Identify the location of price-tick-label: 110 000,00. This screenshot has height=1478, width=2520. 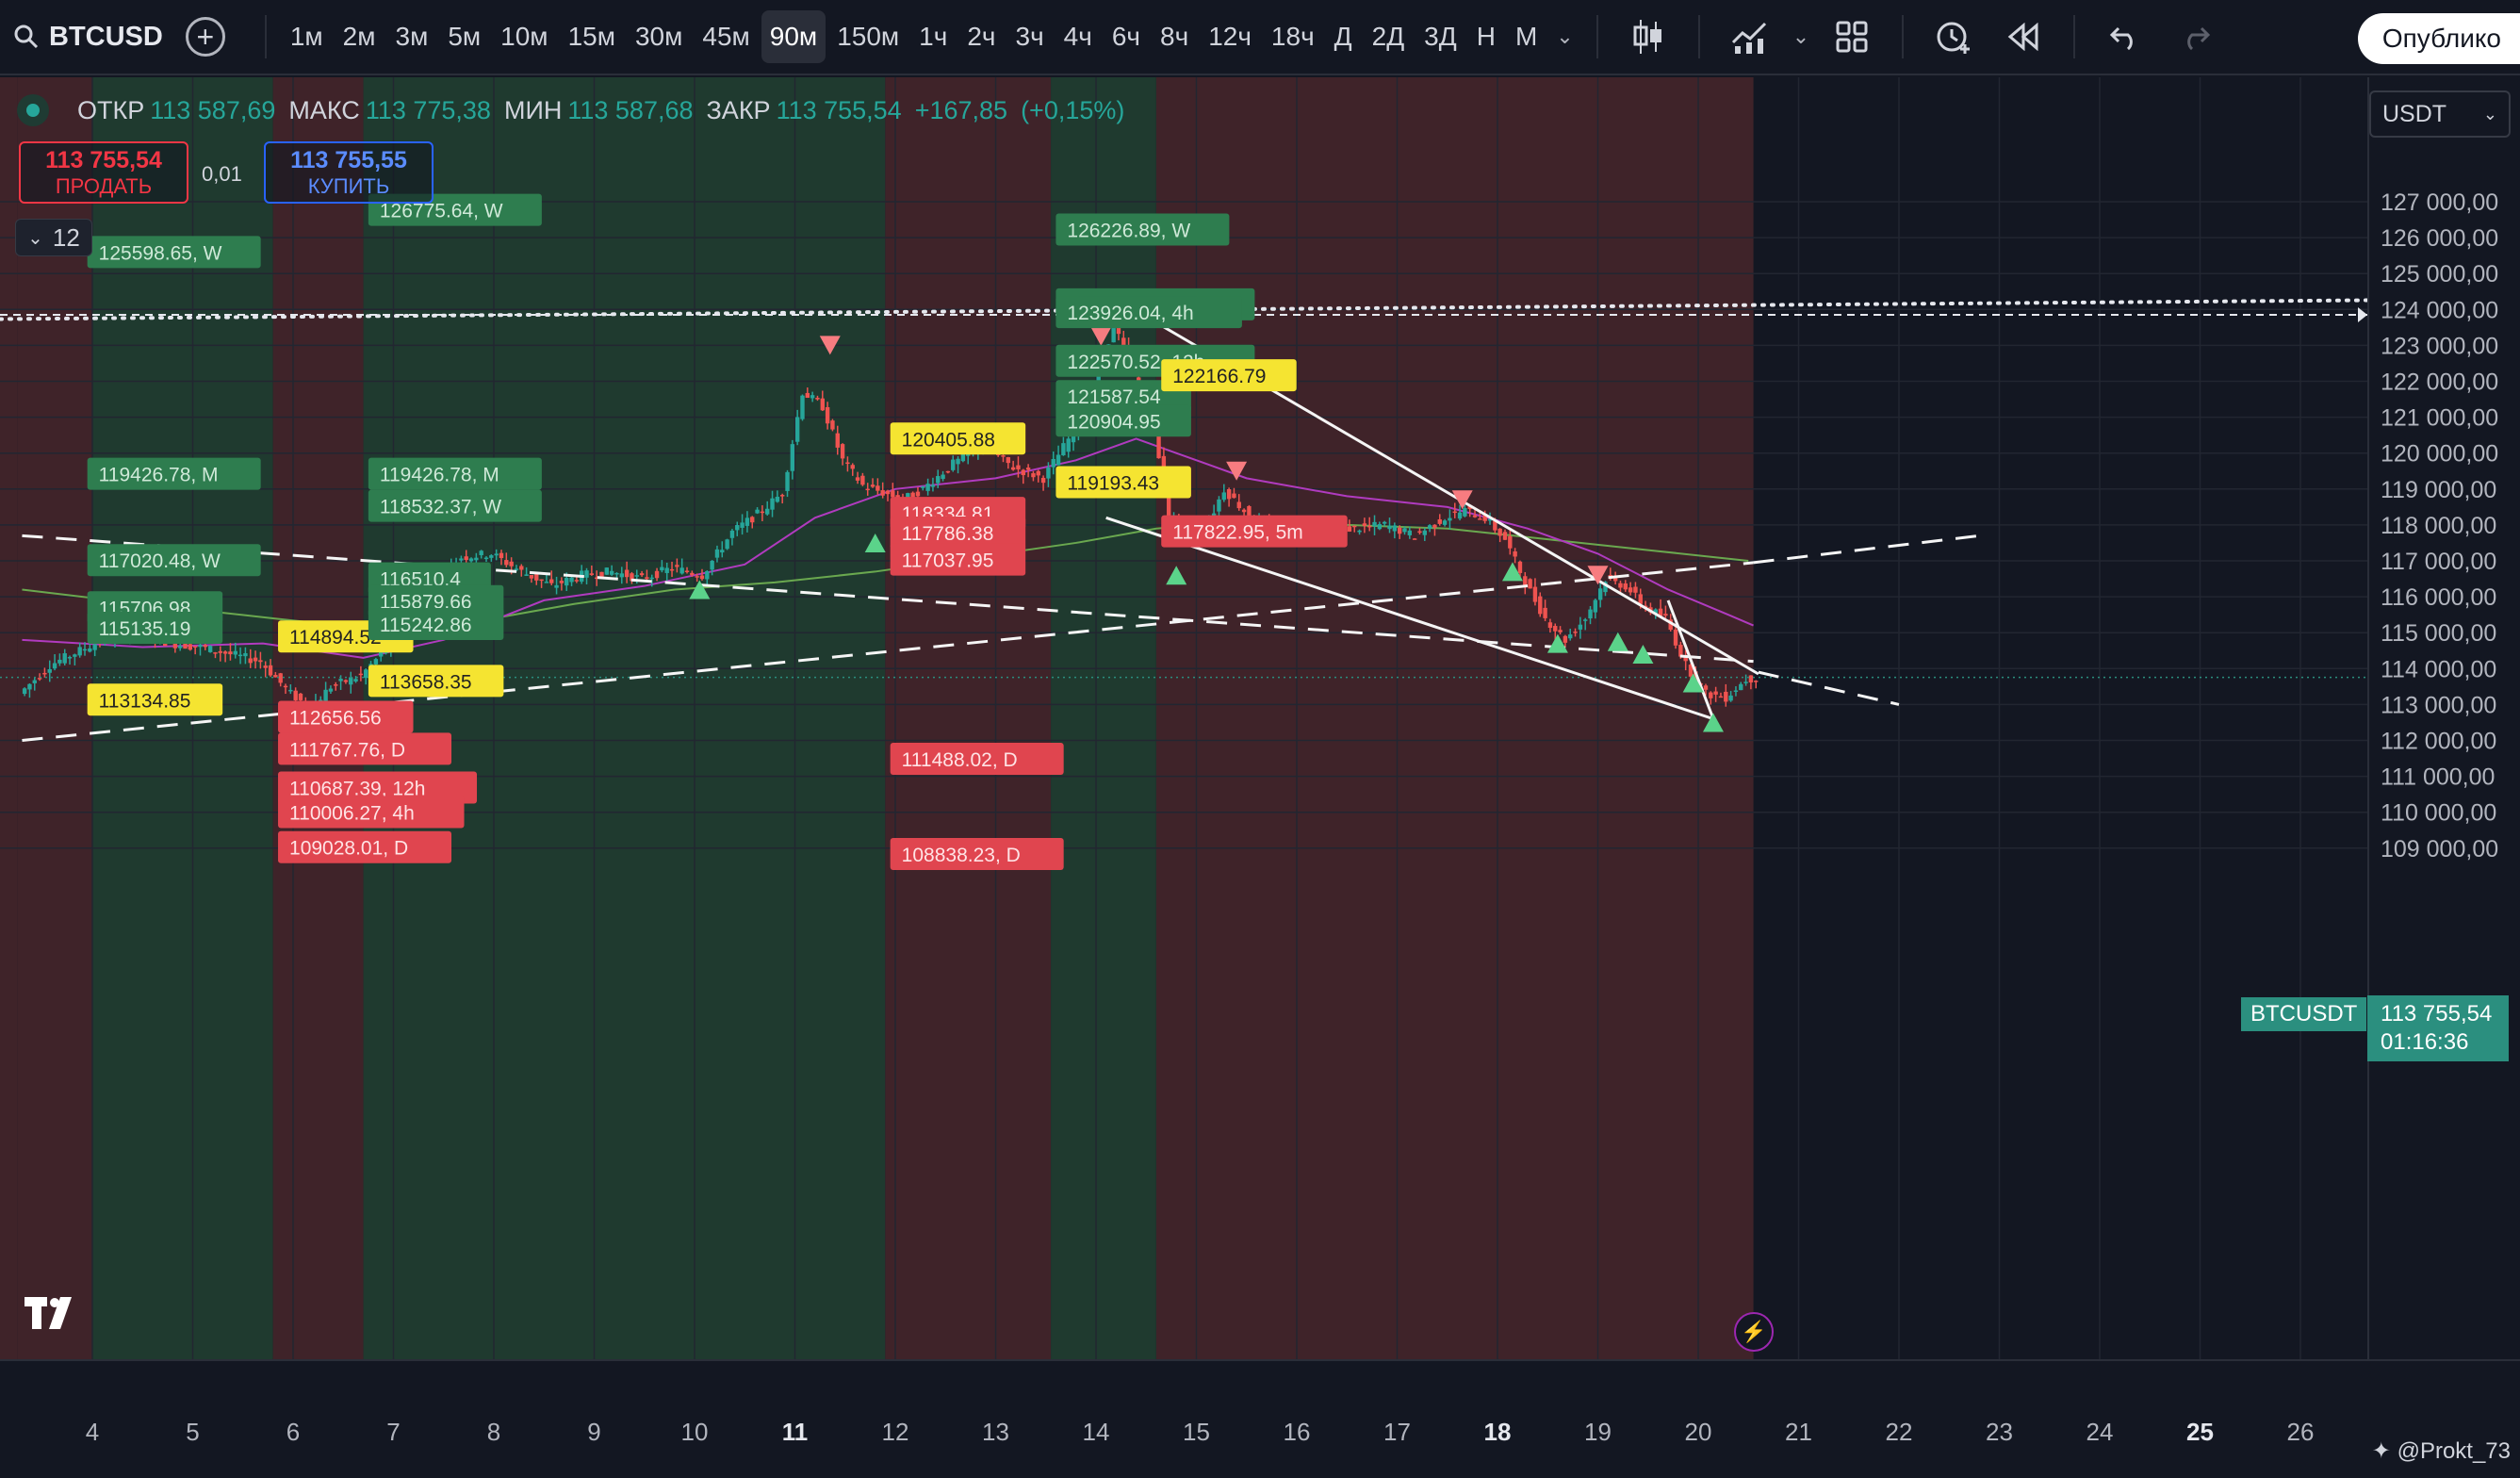
(2438, 814).